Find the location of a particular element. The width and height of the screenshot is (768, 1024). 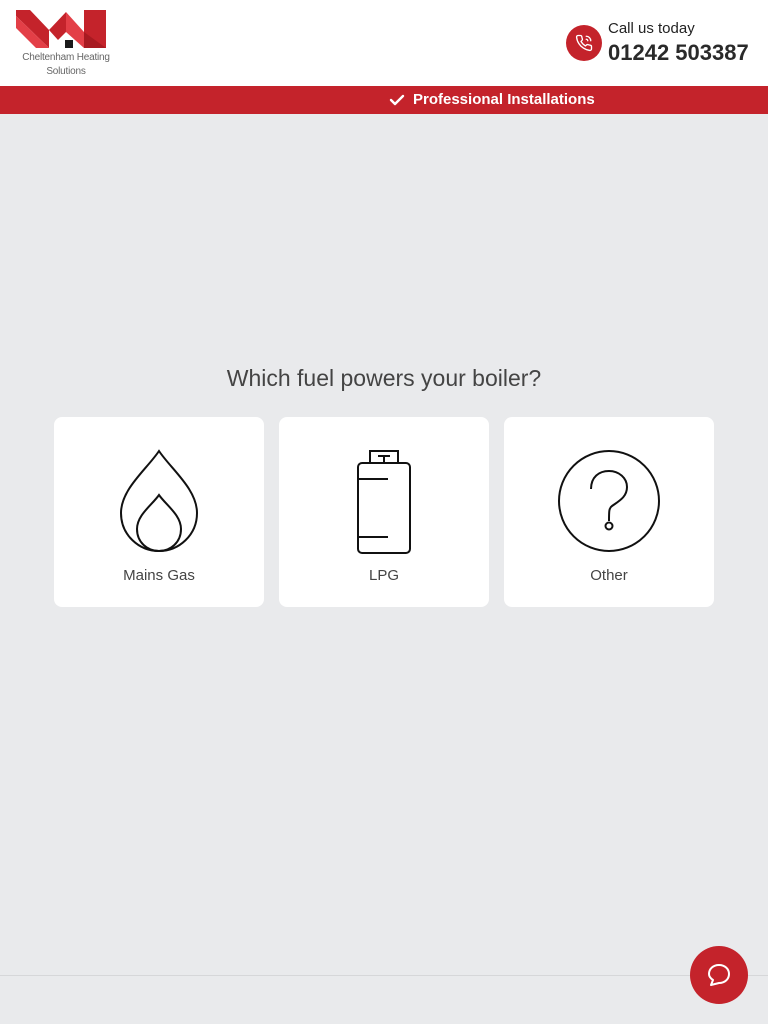

option-label: LPG is located at coordinates (383, 575).